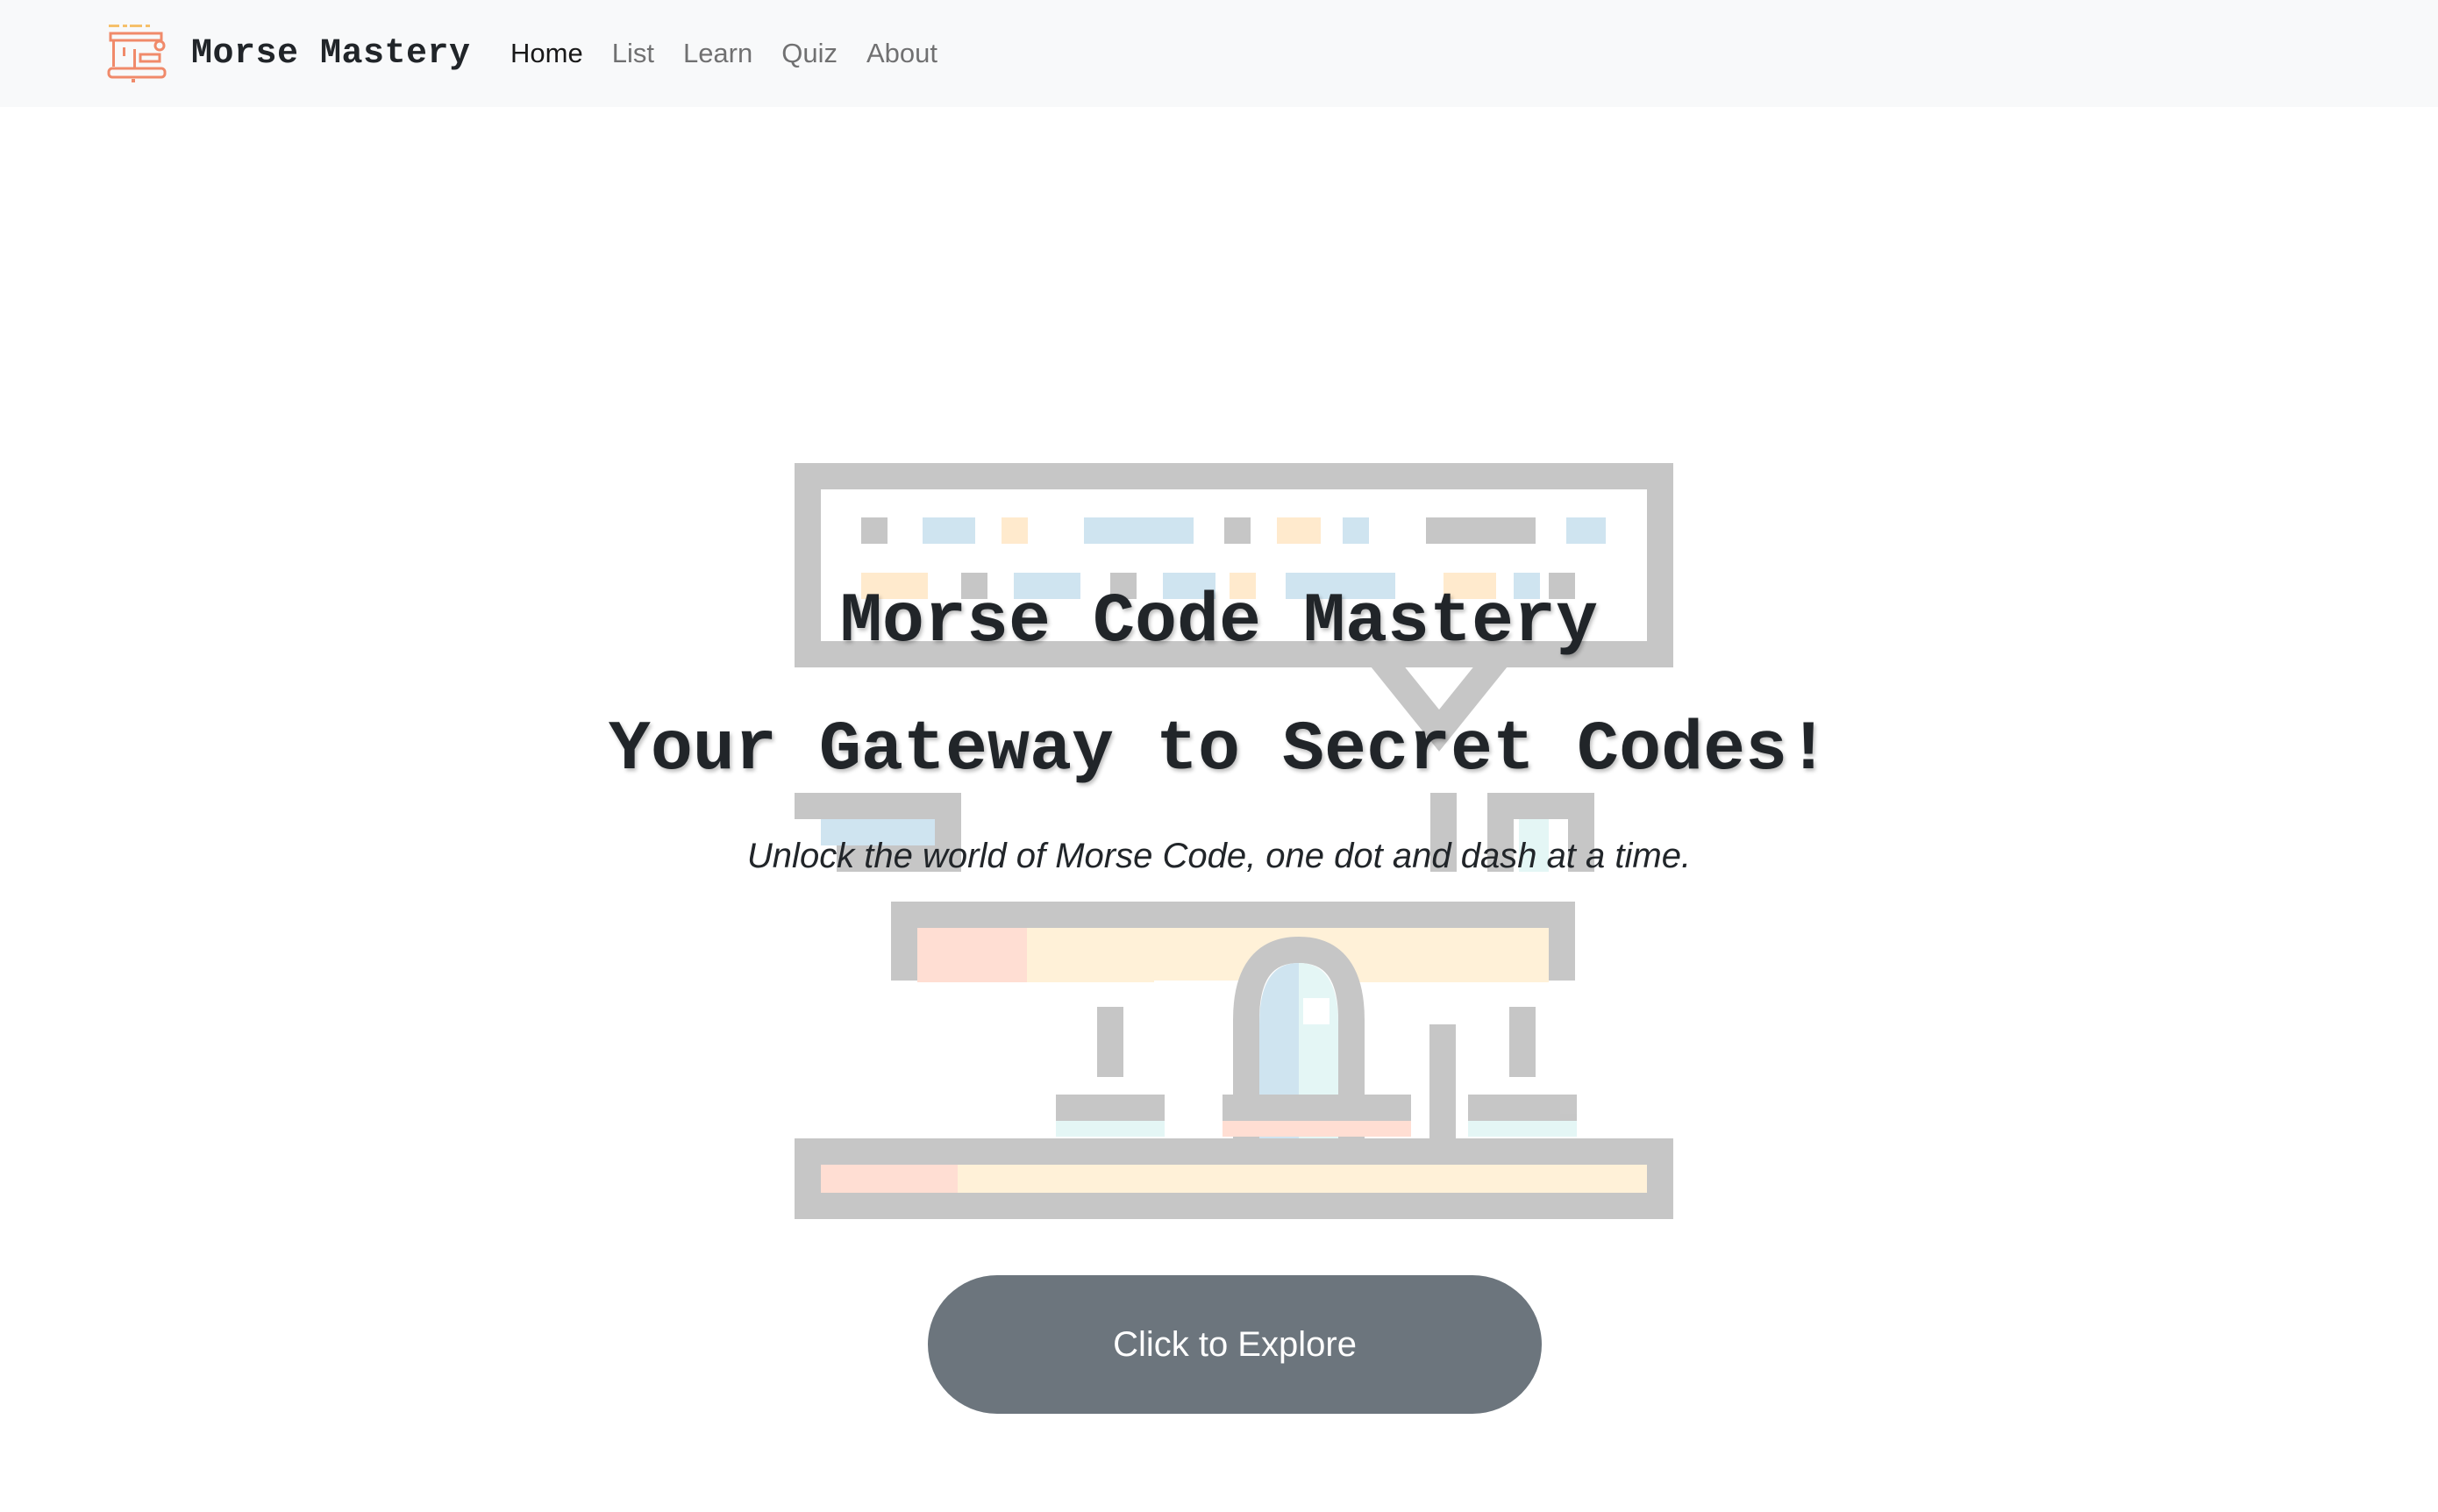 This screenshot has height=1512, width=2438. I want to click on nav-links: Home List Learn Quiz About, so click(738, 53).